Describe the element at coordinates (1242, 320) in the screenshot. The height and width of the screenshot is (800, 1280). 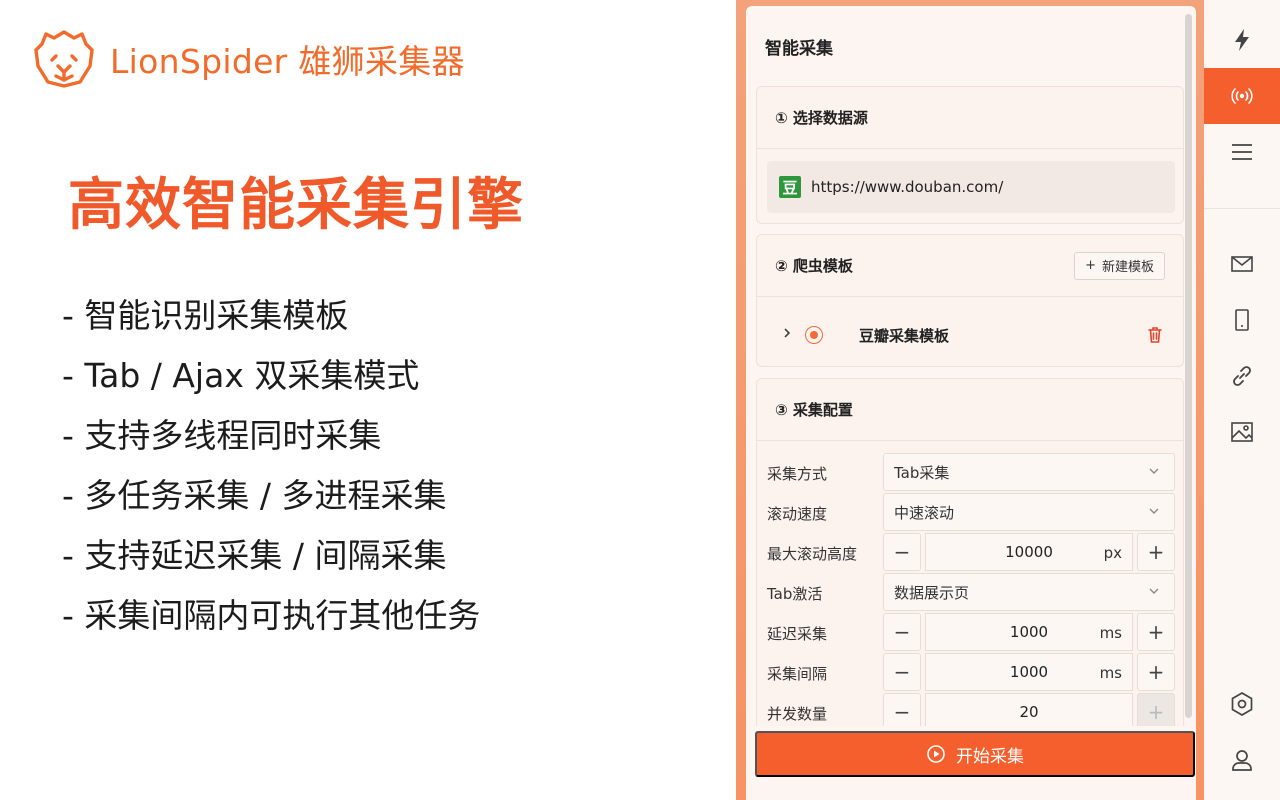
I see `sidebar-item-phone` at that location.